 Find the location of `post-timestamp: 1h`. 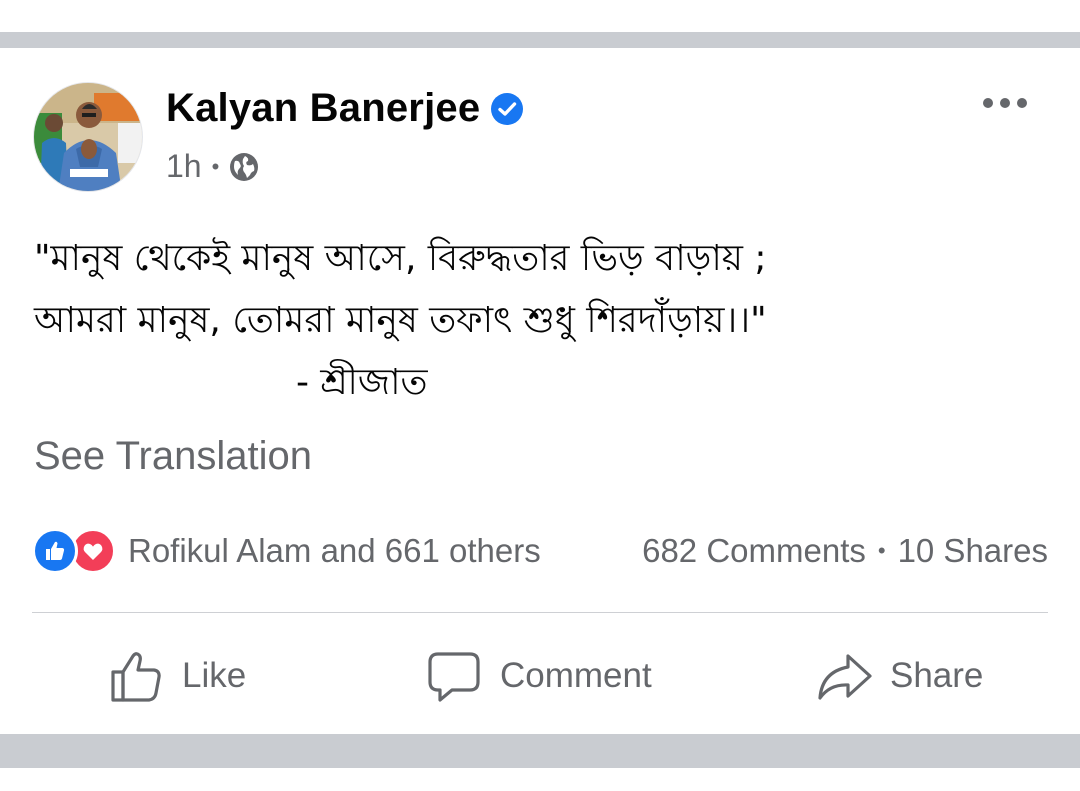

post-timestamp: 1h is located at coordinates (184, 166).